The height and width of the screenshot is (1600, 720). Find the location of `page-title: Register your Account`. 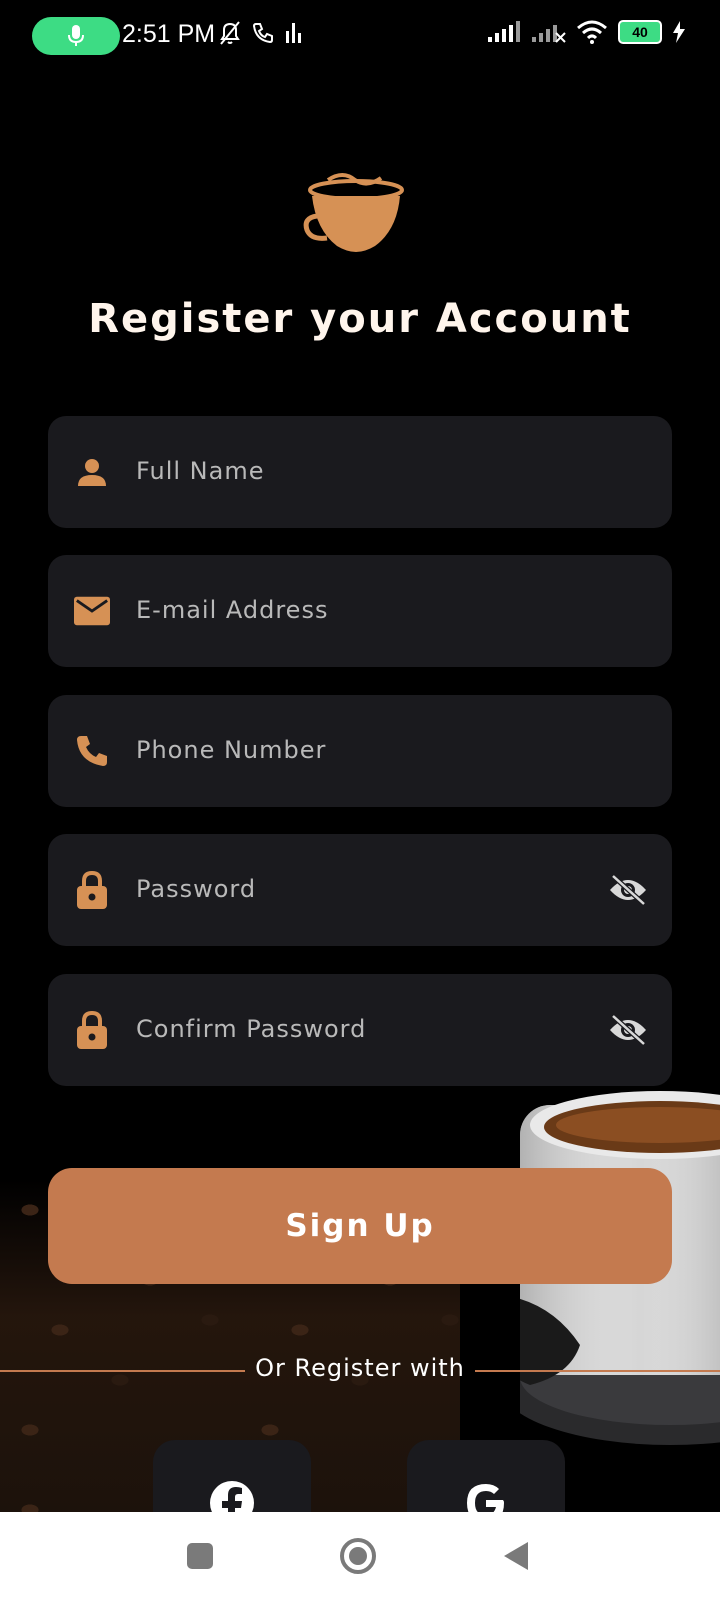

page-title: Register your Account is located at coordinates (360, 319).